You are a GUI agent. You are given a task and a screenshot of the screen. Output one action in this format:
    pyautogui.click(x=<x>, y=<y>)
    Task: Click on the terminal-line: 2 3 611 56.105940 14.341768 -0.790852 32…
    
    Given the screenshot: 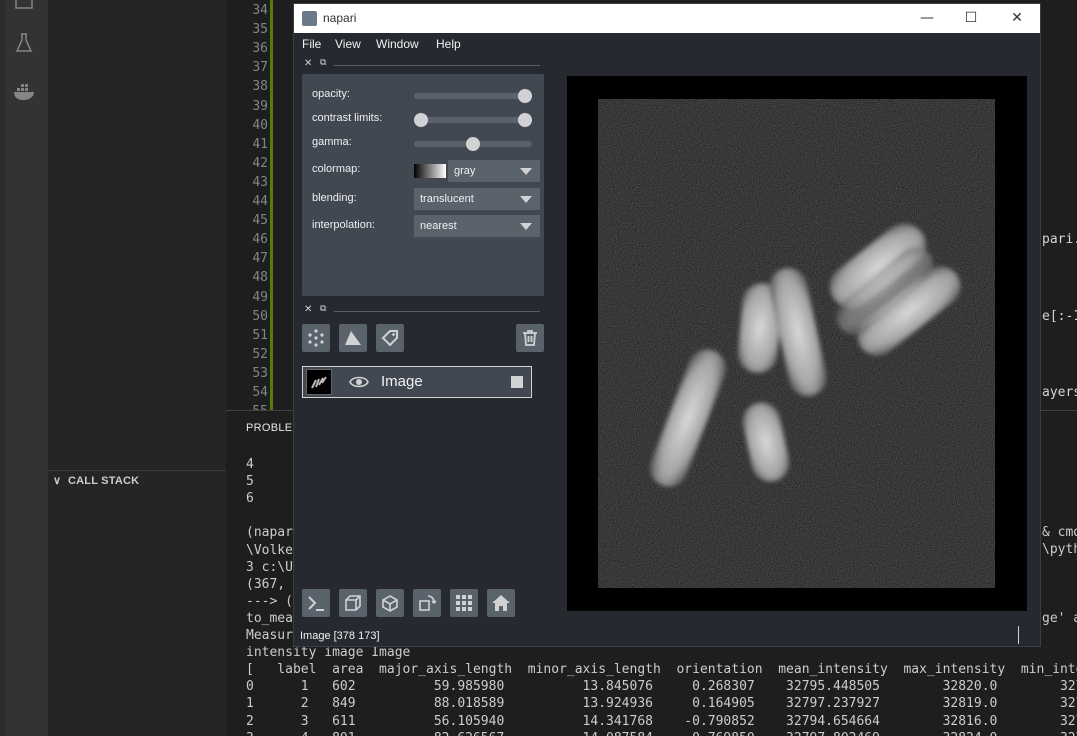 What is the action you would take?
    pyautogui.click(x=661, y=721)
    